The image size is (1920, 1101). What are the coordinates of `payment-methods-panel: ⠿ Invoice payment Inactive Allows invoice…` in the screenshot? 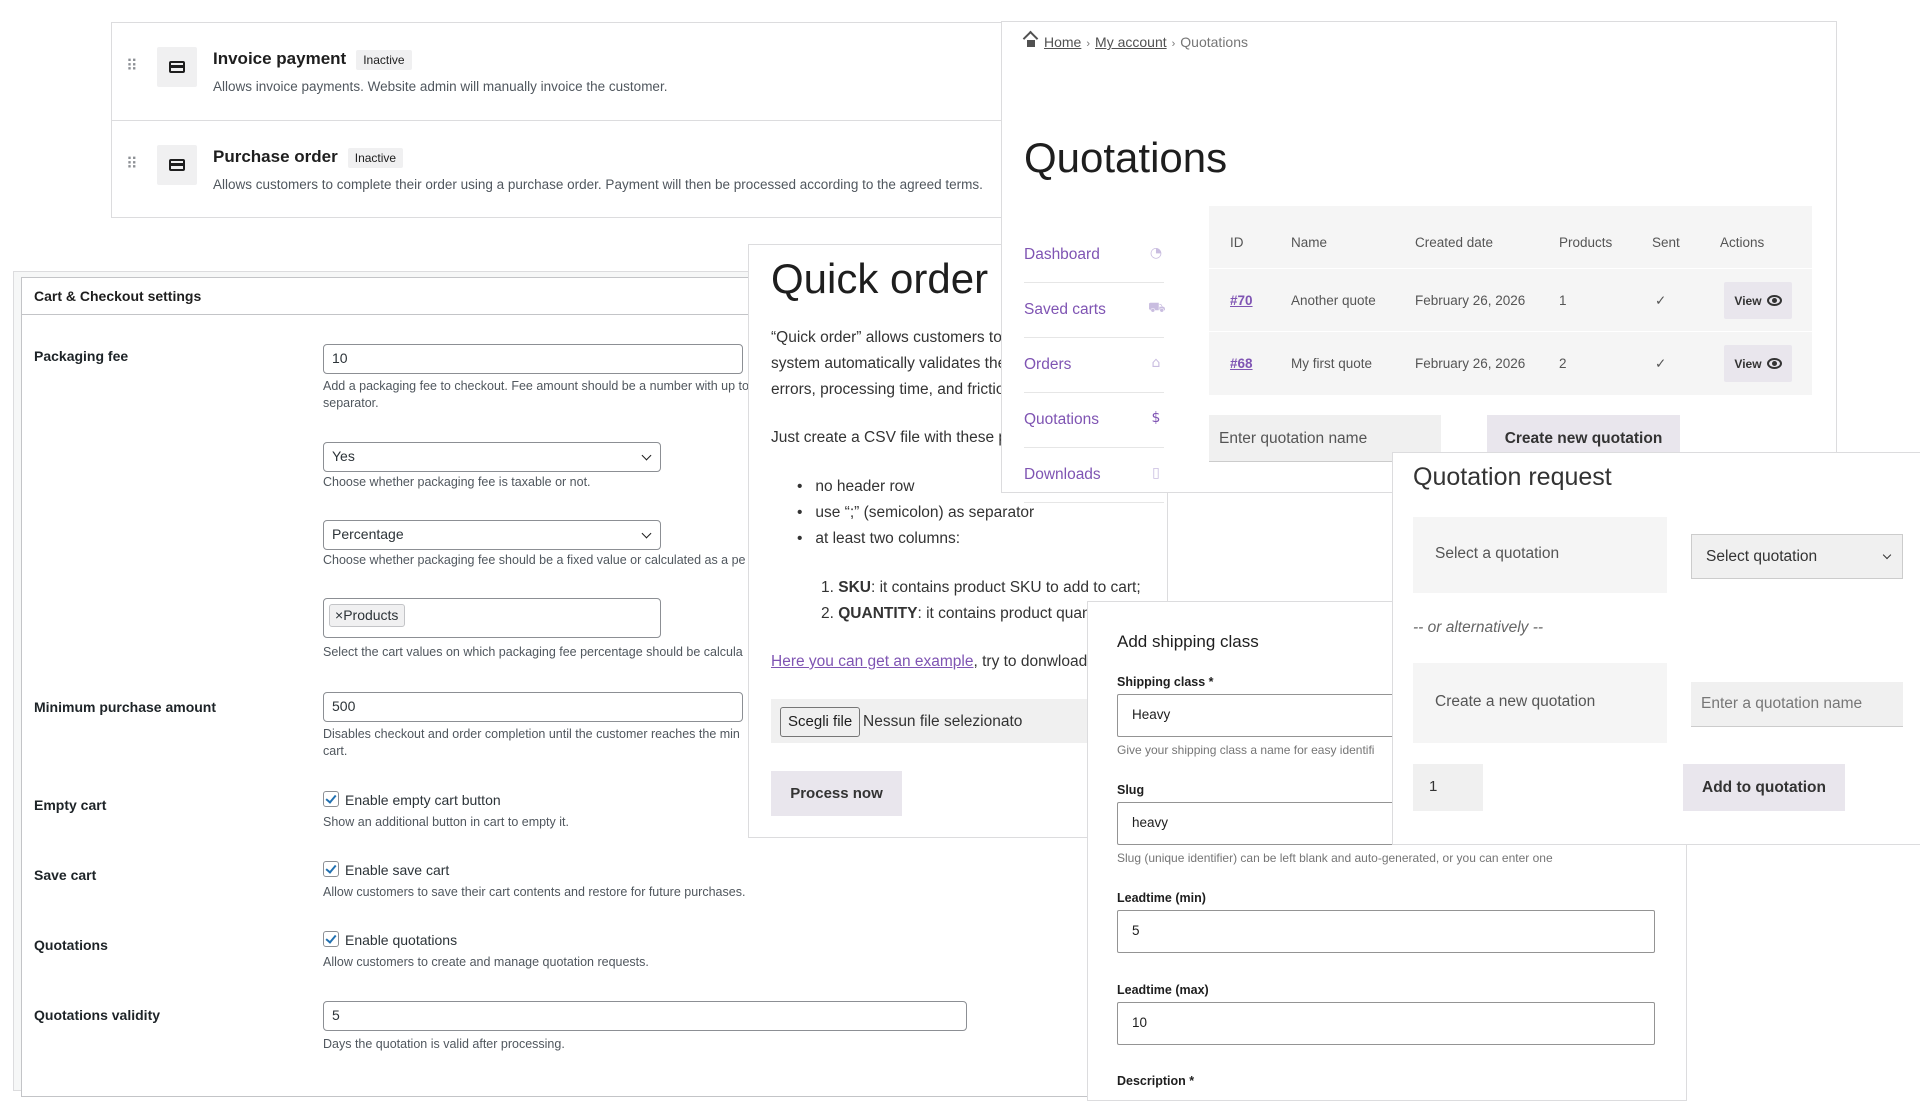 It's located at (616, 120).